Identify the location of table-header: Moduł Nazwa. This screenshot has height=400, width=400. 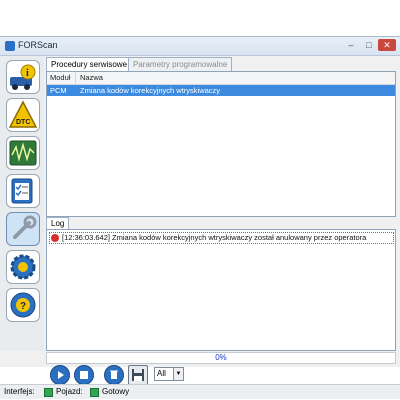
(221, 78).